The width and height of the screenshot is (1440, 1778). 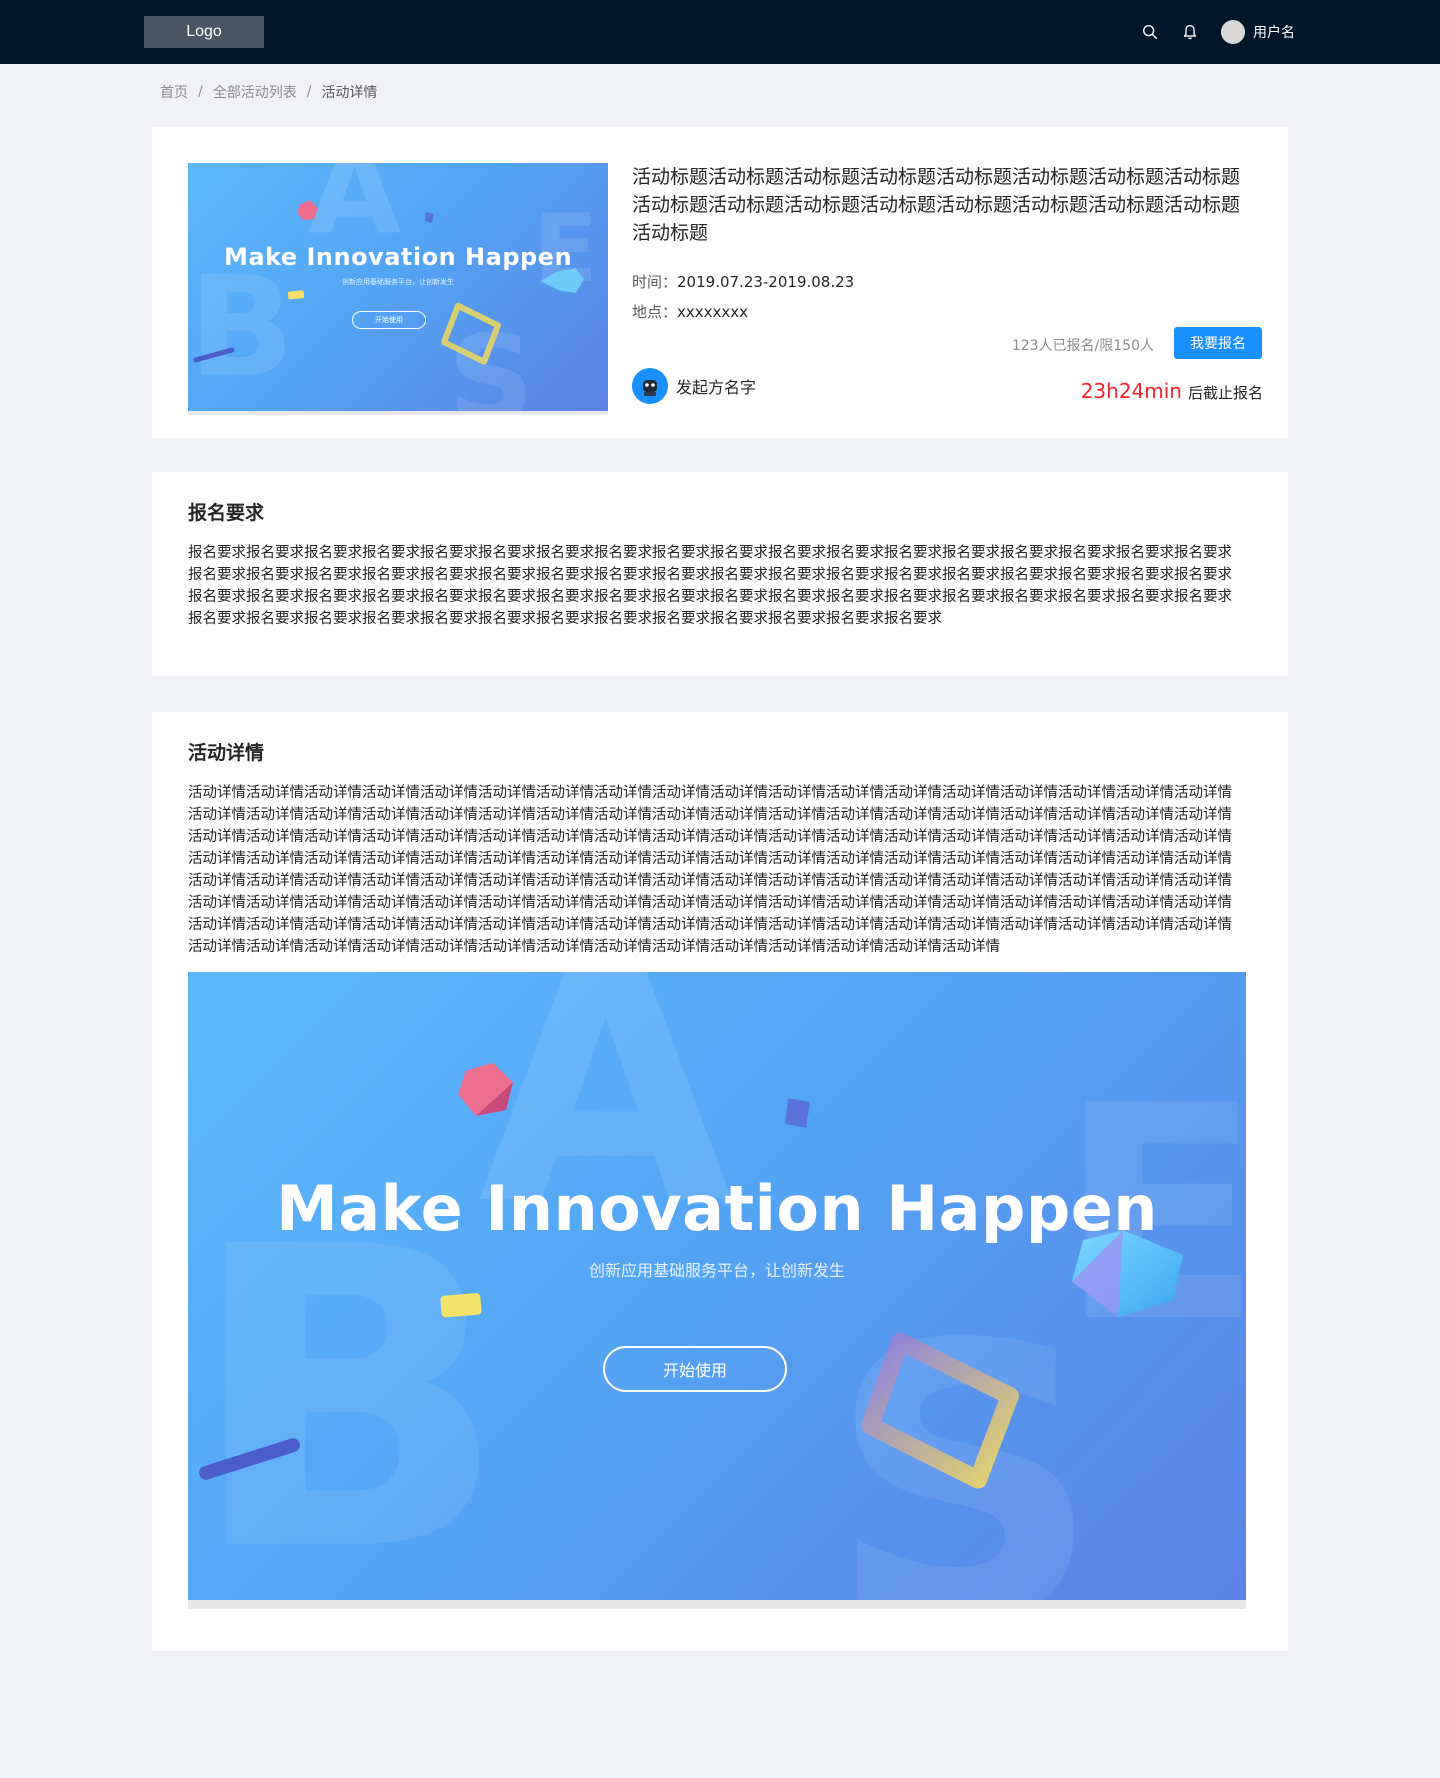 What do you see at coordinates (204, 32) in the screenshot?
I see `logo: Logo` at bounding box center [204, 32].